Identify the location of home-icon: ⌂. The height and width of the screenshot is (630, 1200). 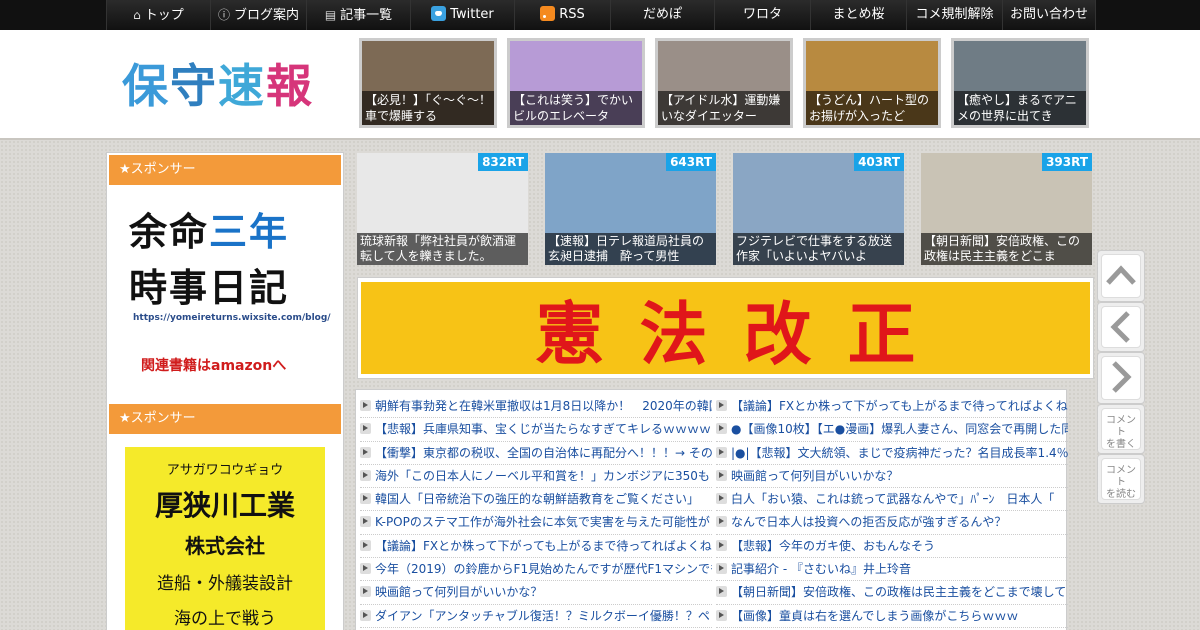
(137, 15).